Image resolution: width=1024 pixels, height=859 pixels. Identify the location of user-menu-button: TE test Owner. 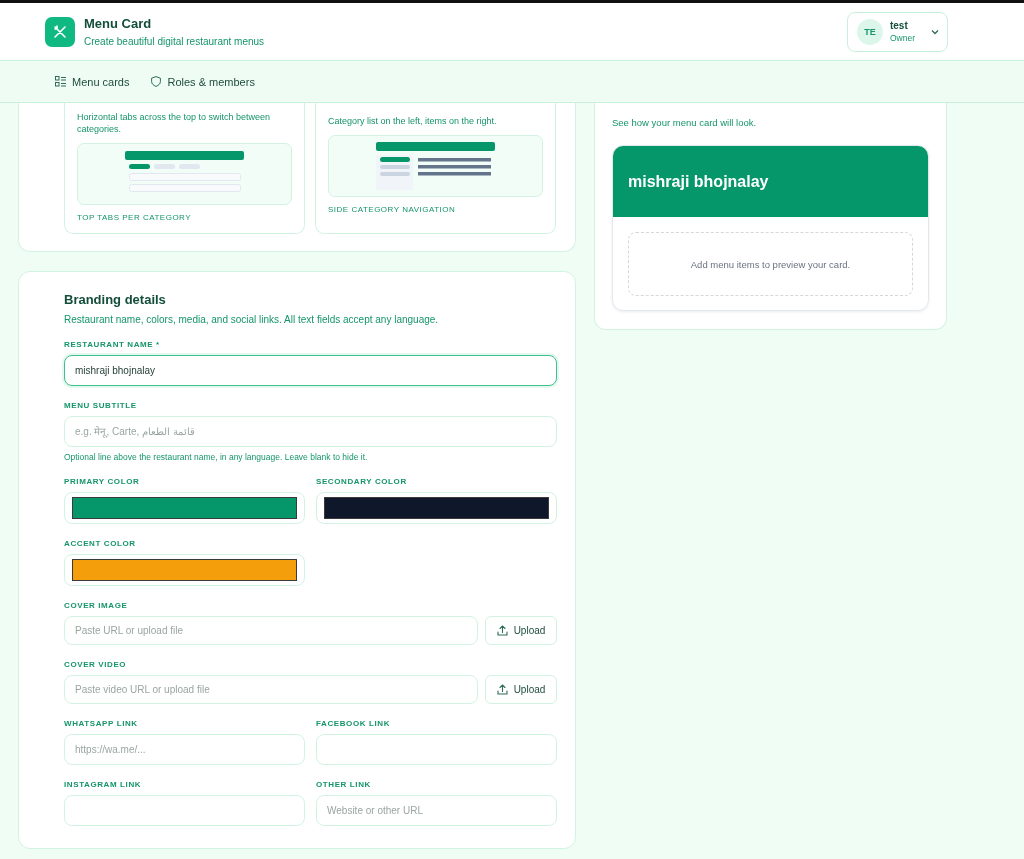
(897, 31).